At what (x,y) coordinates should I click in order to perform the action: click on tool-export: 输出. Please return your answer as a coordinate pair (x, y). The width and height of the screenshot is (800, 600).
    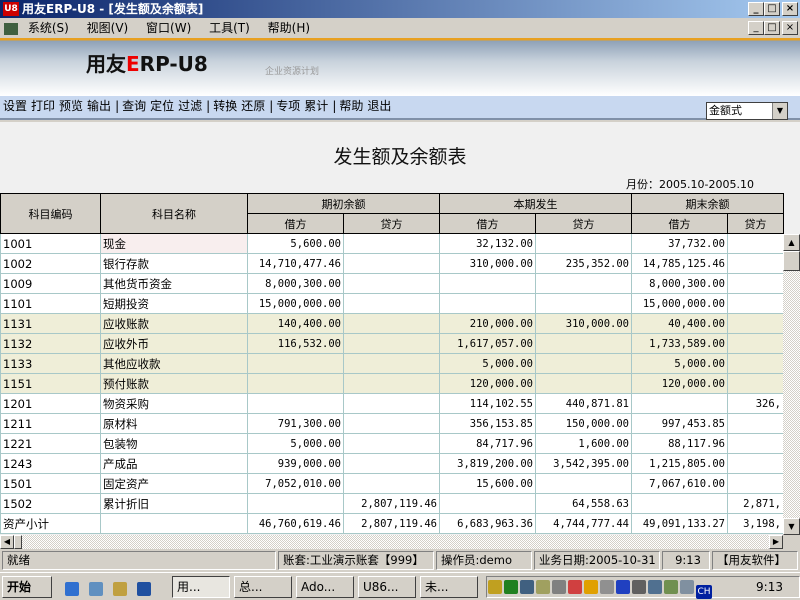
    Looking at the image, I should click on (99, 106).